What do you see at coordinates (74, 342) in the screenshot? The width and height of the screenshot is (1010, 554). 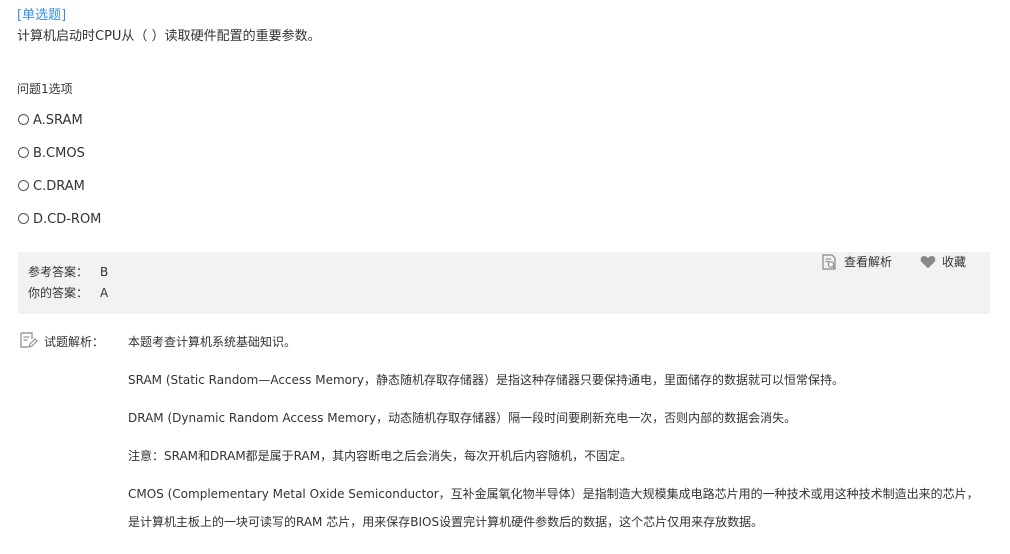 I see `explanation-heading-label: 试题解析：` at bounding box center [74, 342].